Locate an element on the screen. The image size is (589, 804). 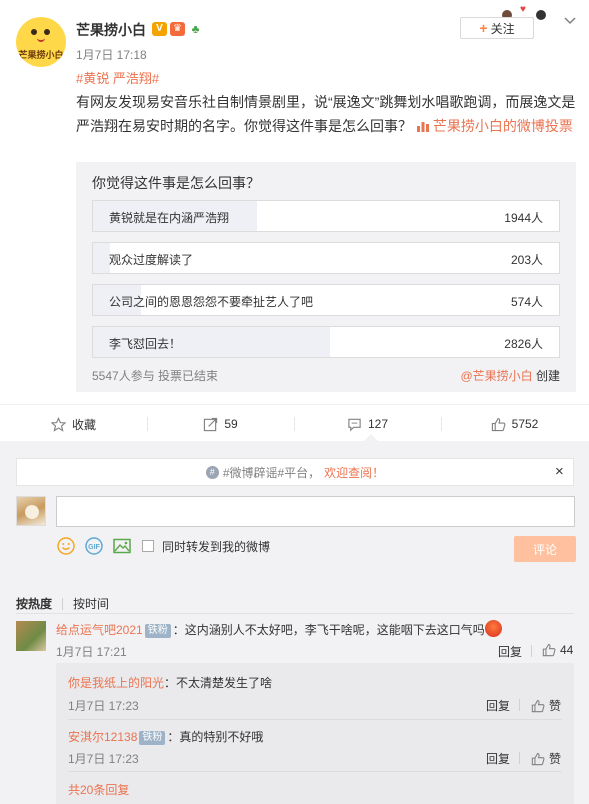
comment-text: 给点运气吧2021 铁粉 ：这内涵别人不太好吧，李飞干啥呢，这能咽下去这口气吗 is located at coordinates (291, 630).